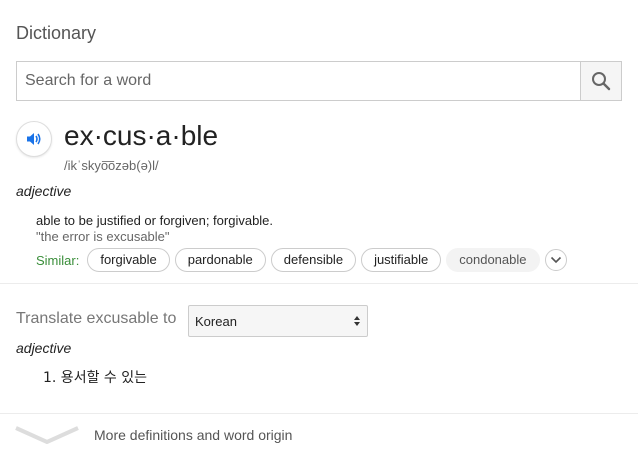 This screenshot has width=638, height=454. What do you see at coordinates (111, 165) in the screenshot?
I see `phonetic-spelling: /ikˈskyo͞ozəb(ə)l/` at bounding box center [111, 165].